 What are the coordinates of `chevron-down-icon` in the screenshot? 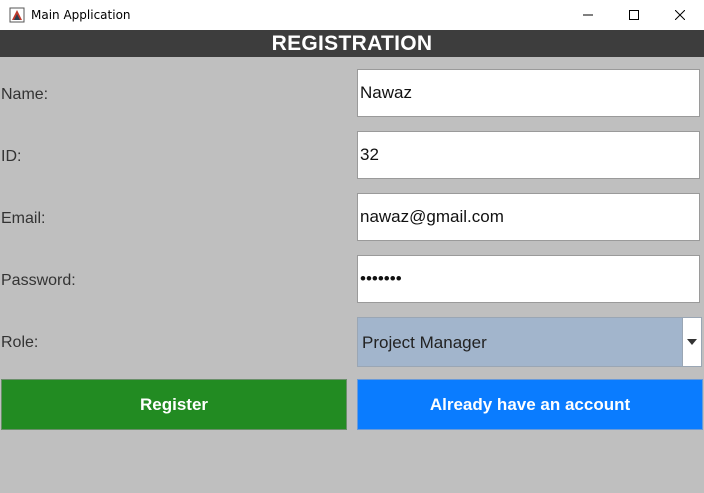 It's located at (691, 342).